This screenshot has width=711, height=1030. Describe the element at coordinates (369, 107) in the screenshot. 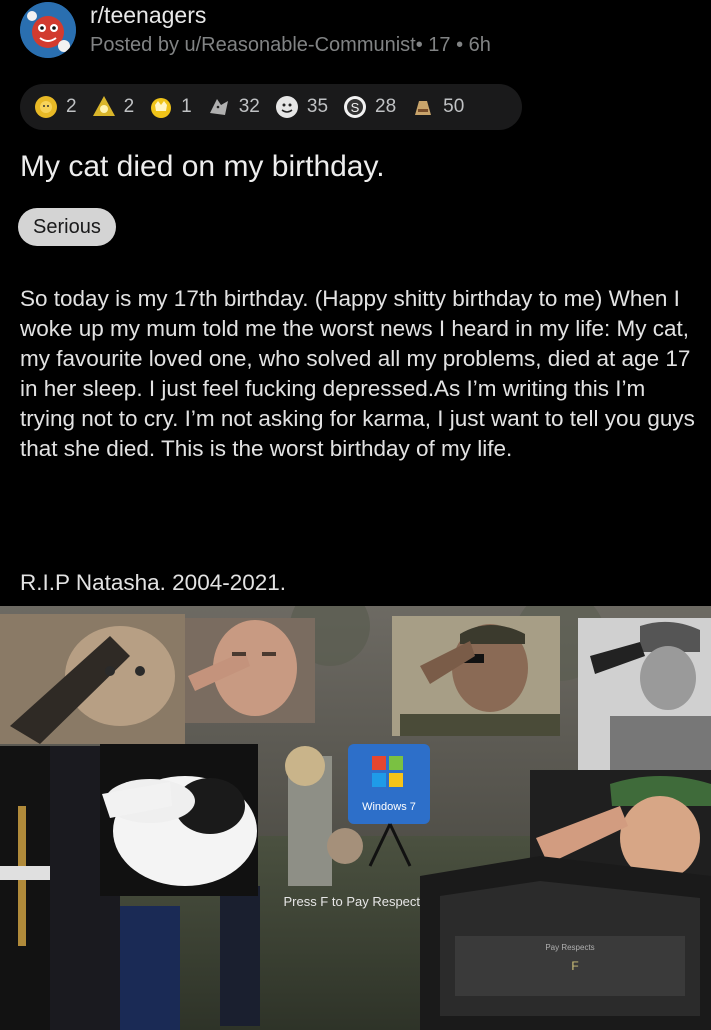

I see `award-coin: S 28` at that location.